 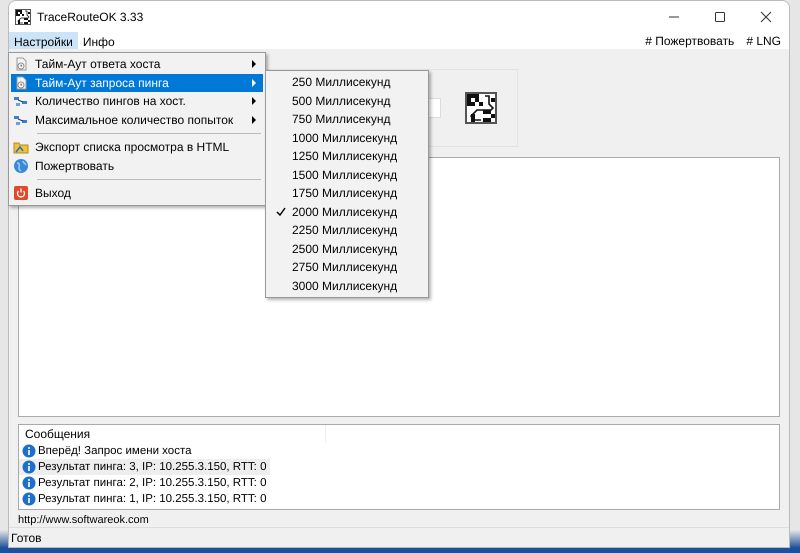 I want to click on submenu-item: 2250 Миллисекунд, so click(x=347, y=230).